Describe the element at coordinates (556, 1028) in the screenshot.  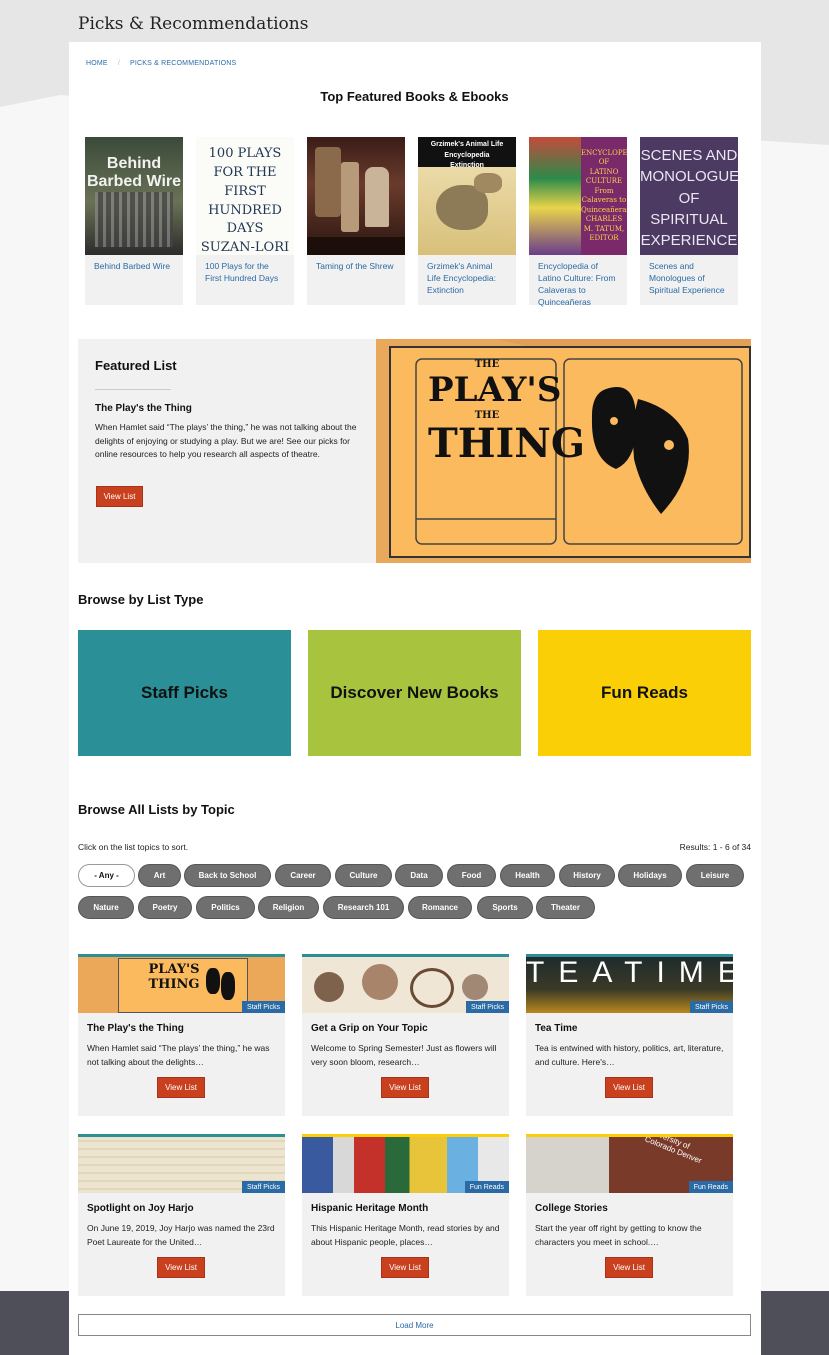
I see `card-title: Tea Time` at that location.